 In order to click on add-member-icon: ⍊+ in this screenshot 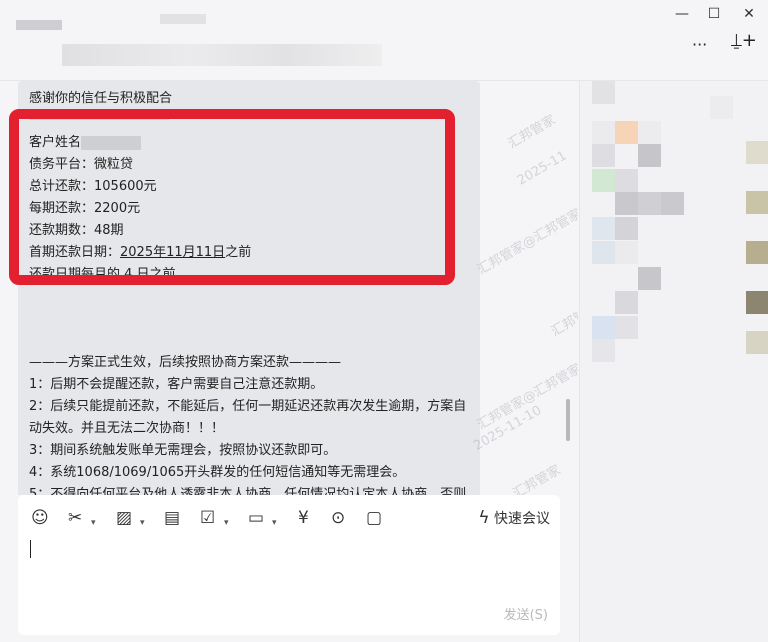, I will do `click(744, 41)`.